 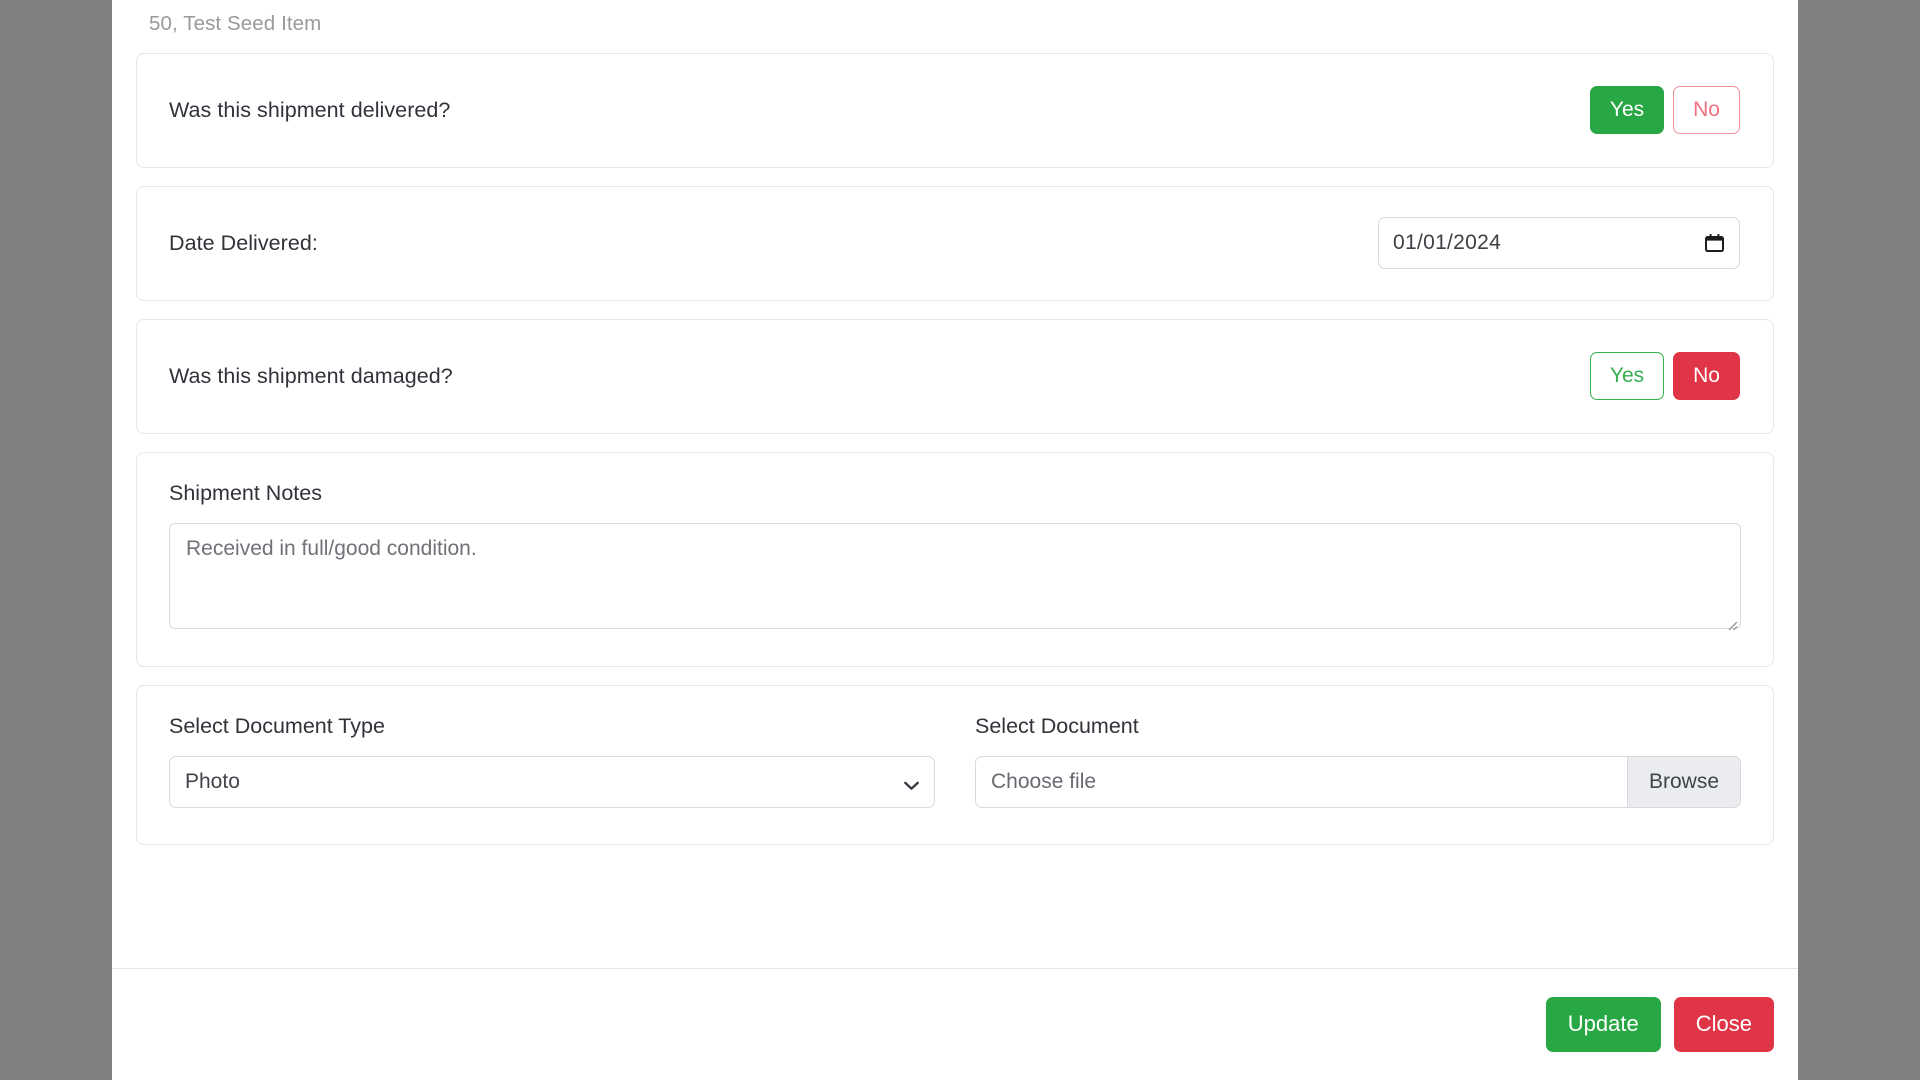 I want to click on delivered-question-label: Was this shipment delivered?, so click(x=310, y=109).